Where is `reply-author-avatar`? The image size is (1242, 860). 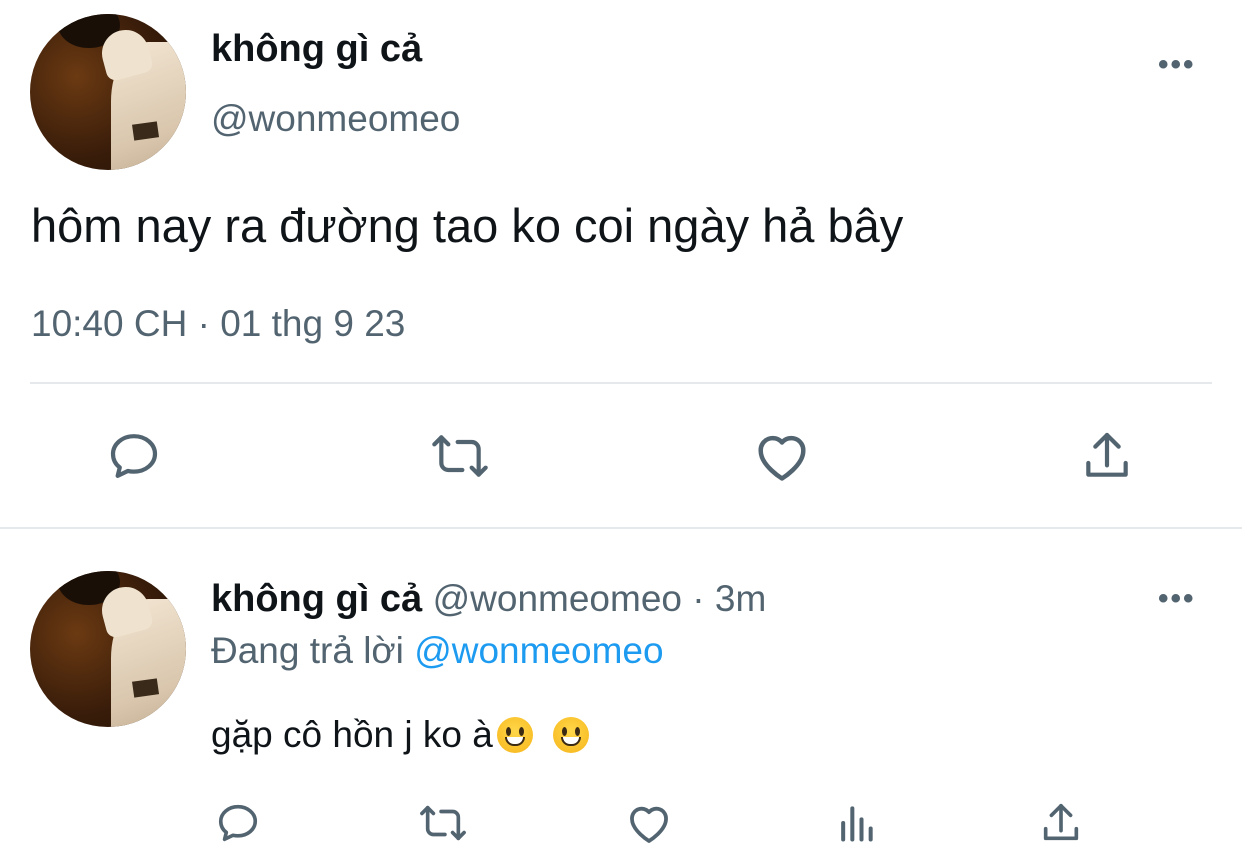
reply-author-avatar is located at coordinates (108, 649).